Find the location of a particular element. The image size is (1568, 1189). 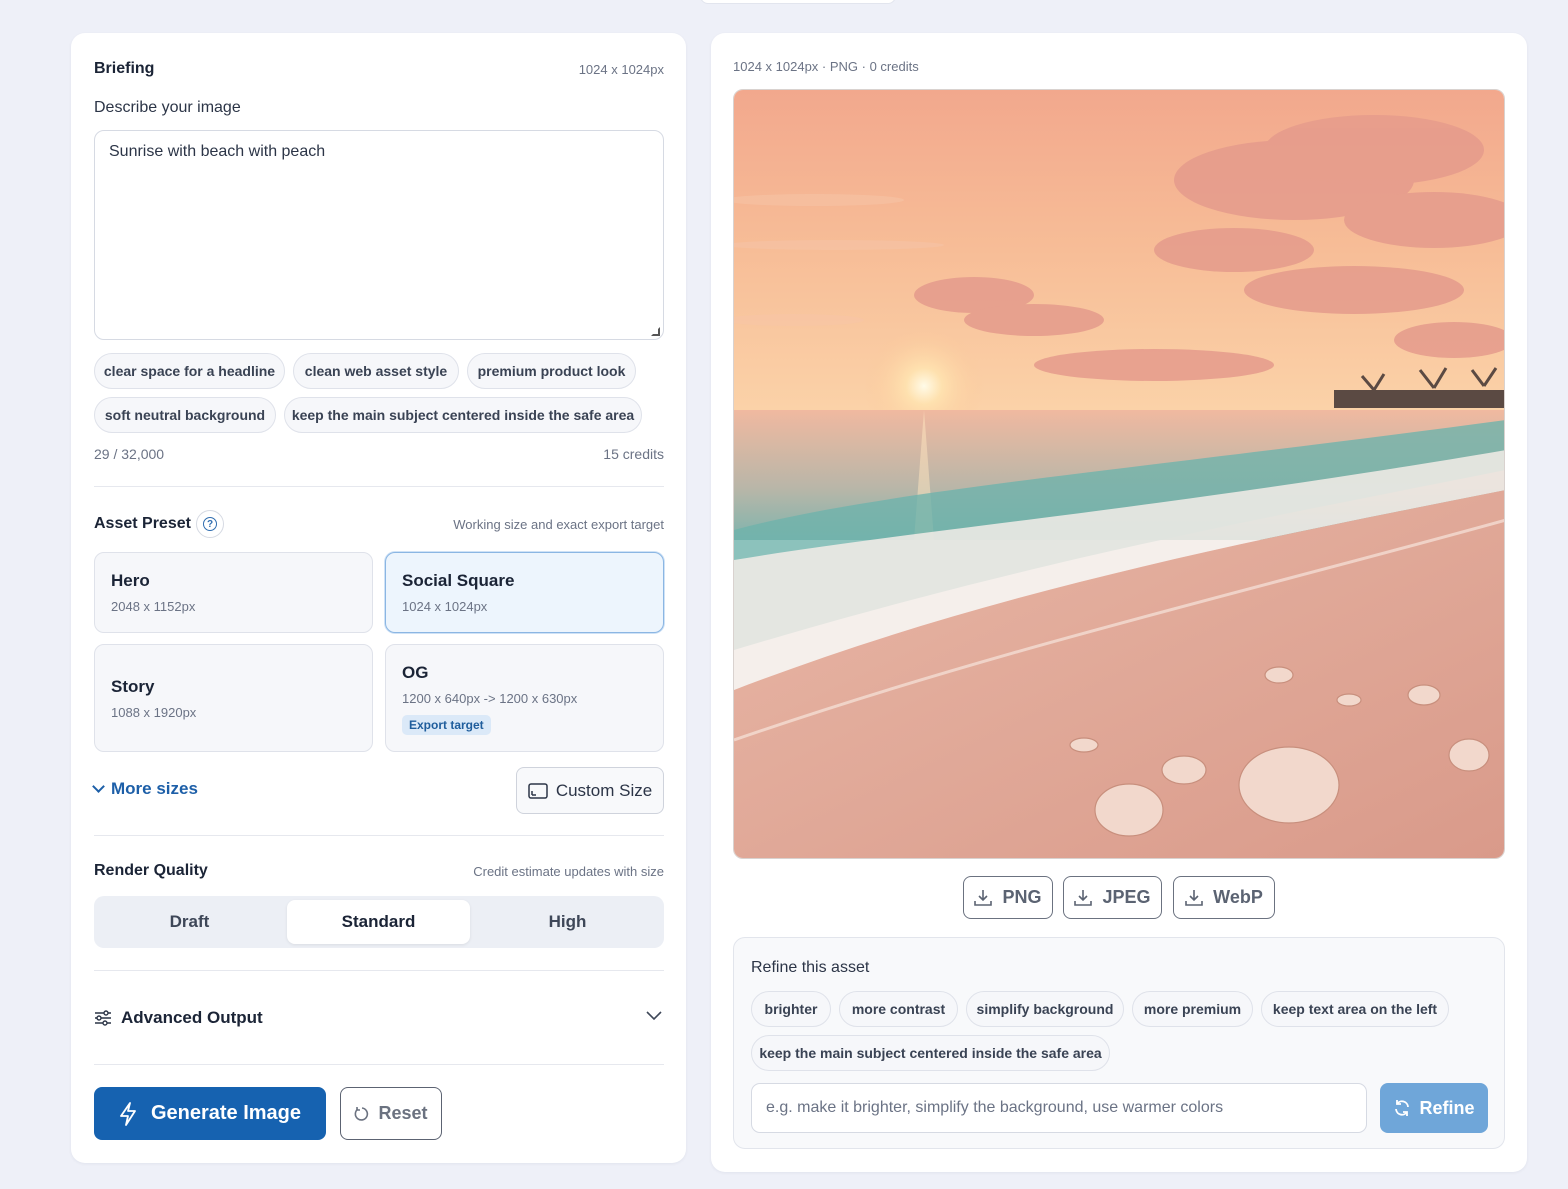

suggestion-chip: premium product look is located at coordinates (551, 371).